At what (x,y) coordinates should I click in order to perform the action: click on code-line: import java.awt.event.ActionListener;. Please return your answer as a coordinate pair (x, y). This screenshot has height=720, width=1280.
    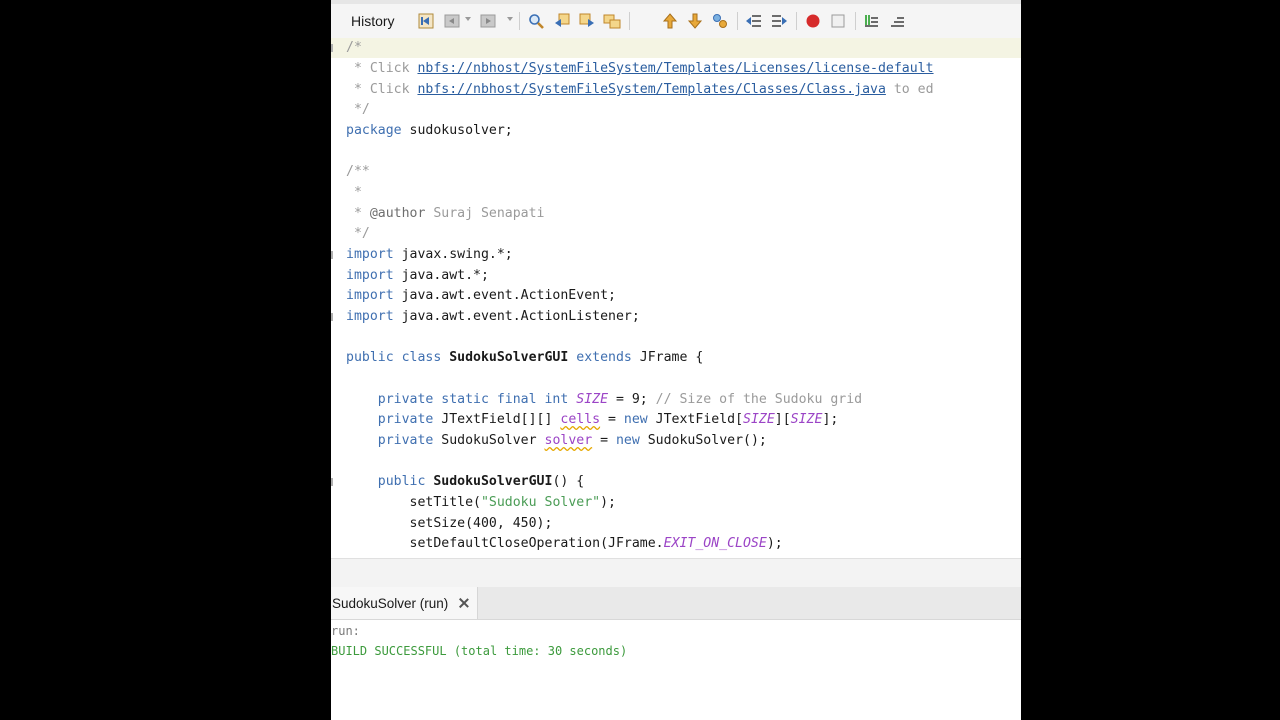
    Looking at the image, I should click on (493, 316).